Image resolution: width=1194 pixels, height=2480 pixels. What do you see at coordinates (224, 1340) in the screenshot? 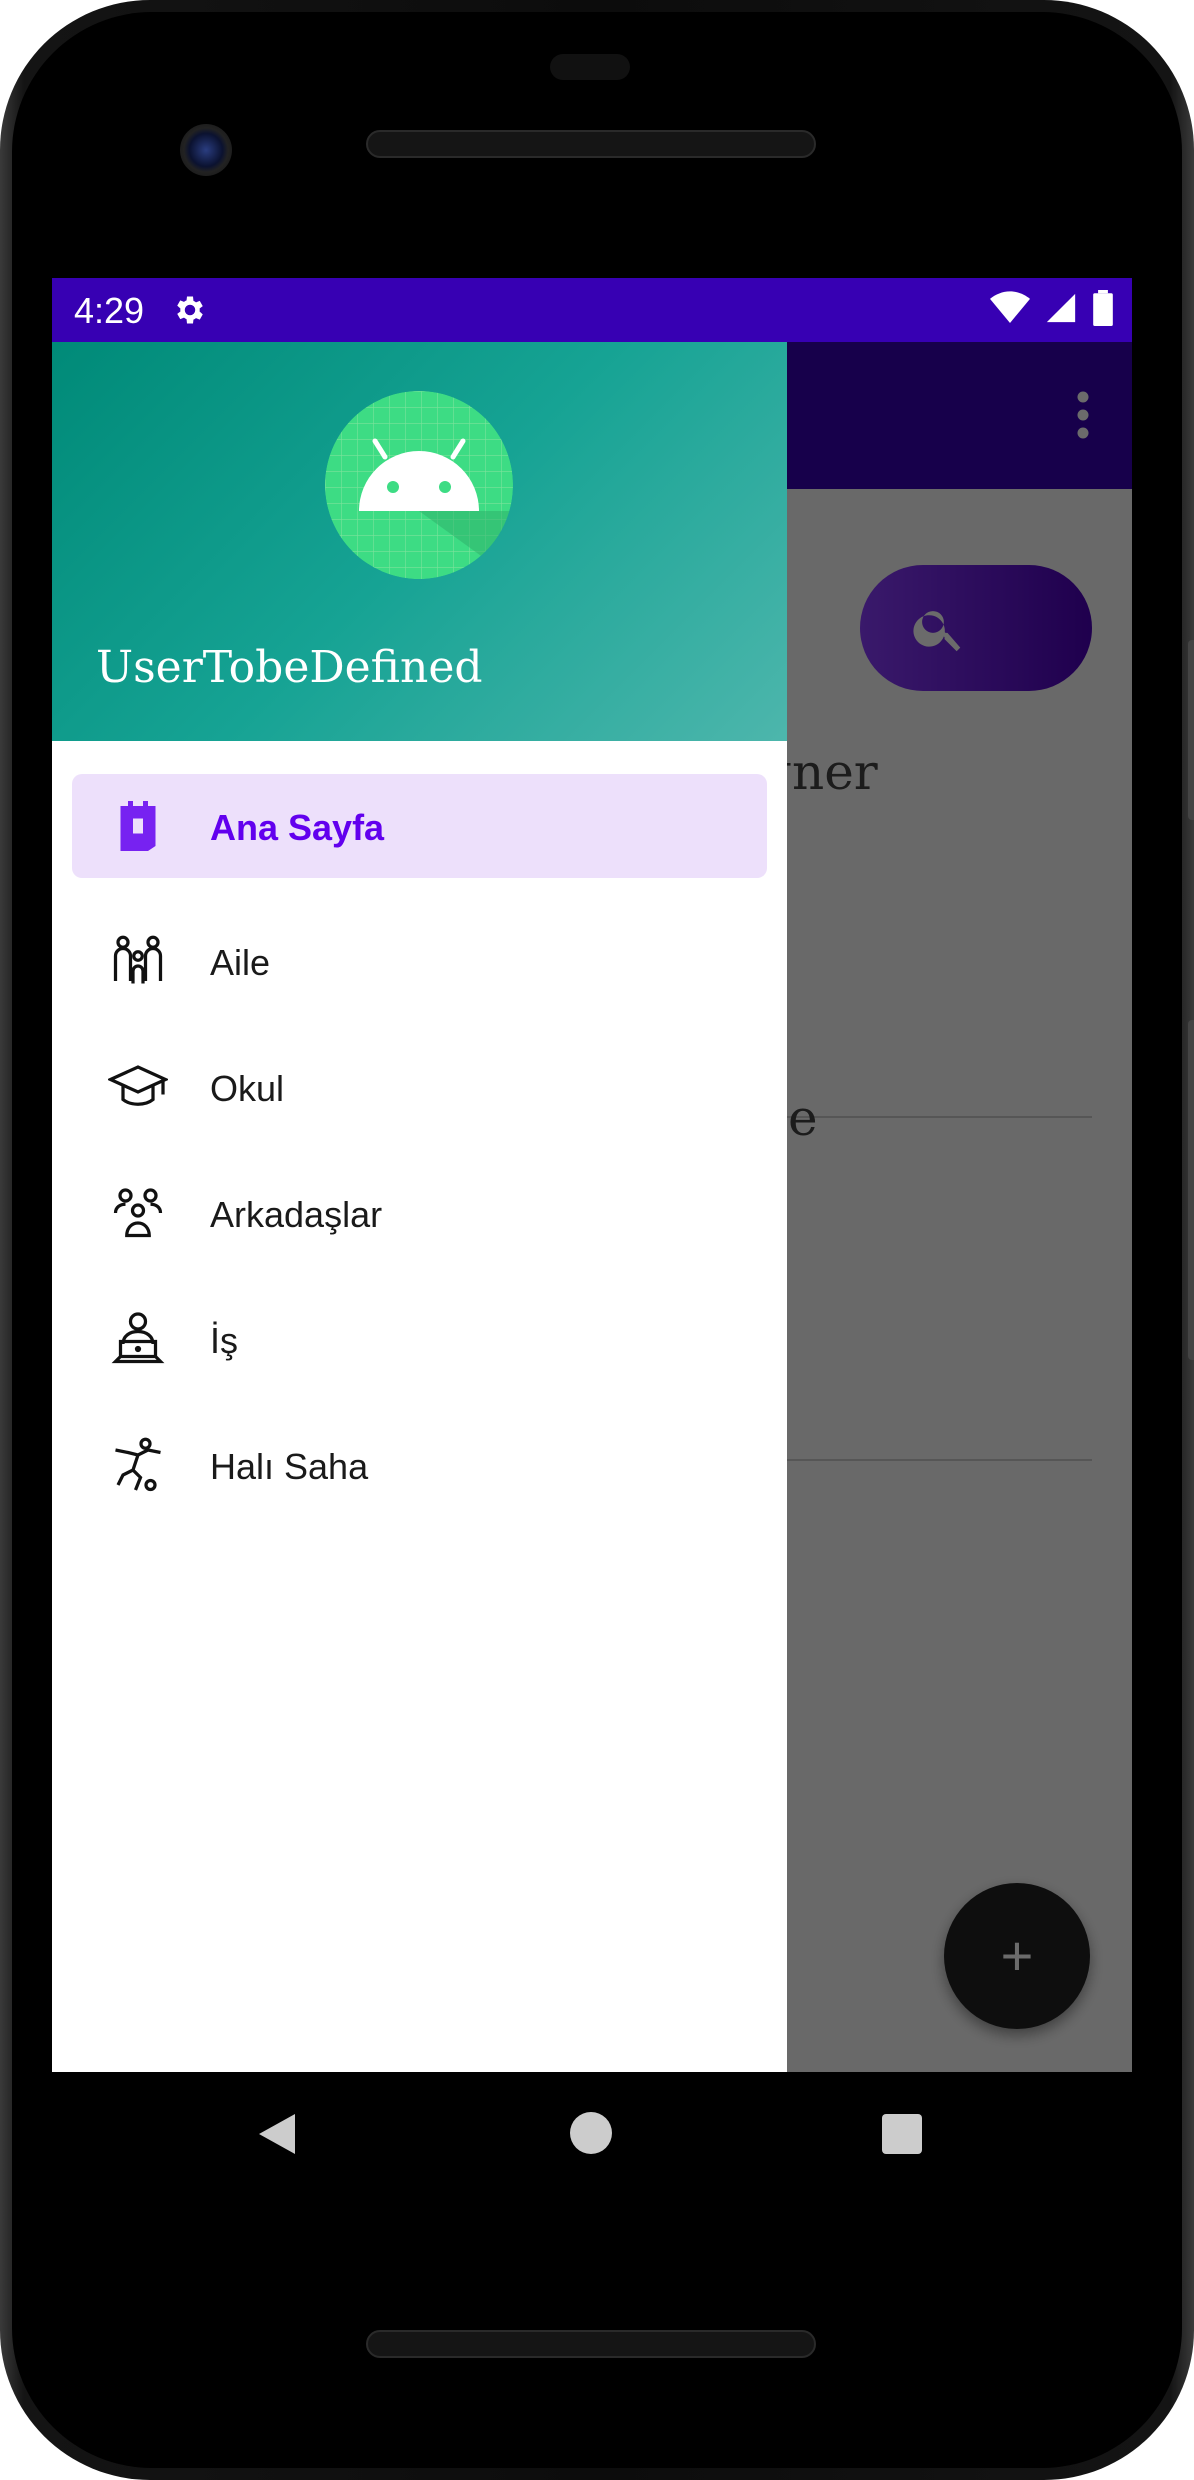
I see `drawer-item-label: İş` at bounding box center [224, 1340].